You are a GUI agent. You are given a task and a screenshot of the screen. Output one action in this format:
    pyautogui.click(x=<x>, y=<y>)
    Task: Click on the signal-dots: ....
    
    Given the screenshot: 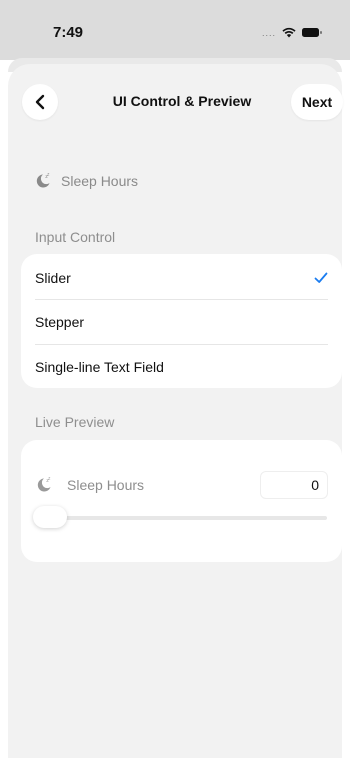 What is the action you would take?
    pyautogui.click(x=268, y=32)
    